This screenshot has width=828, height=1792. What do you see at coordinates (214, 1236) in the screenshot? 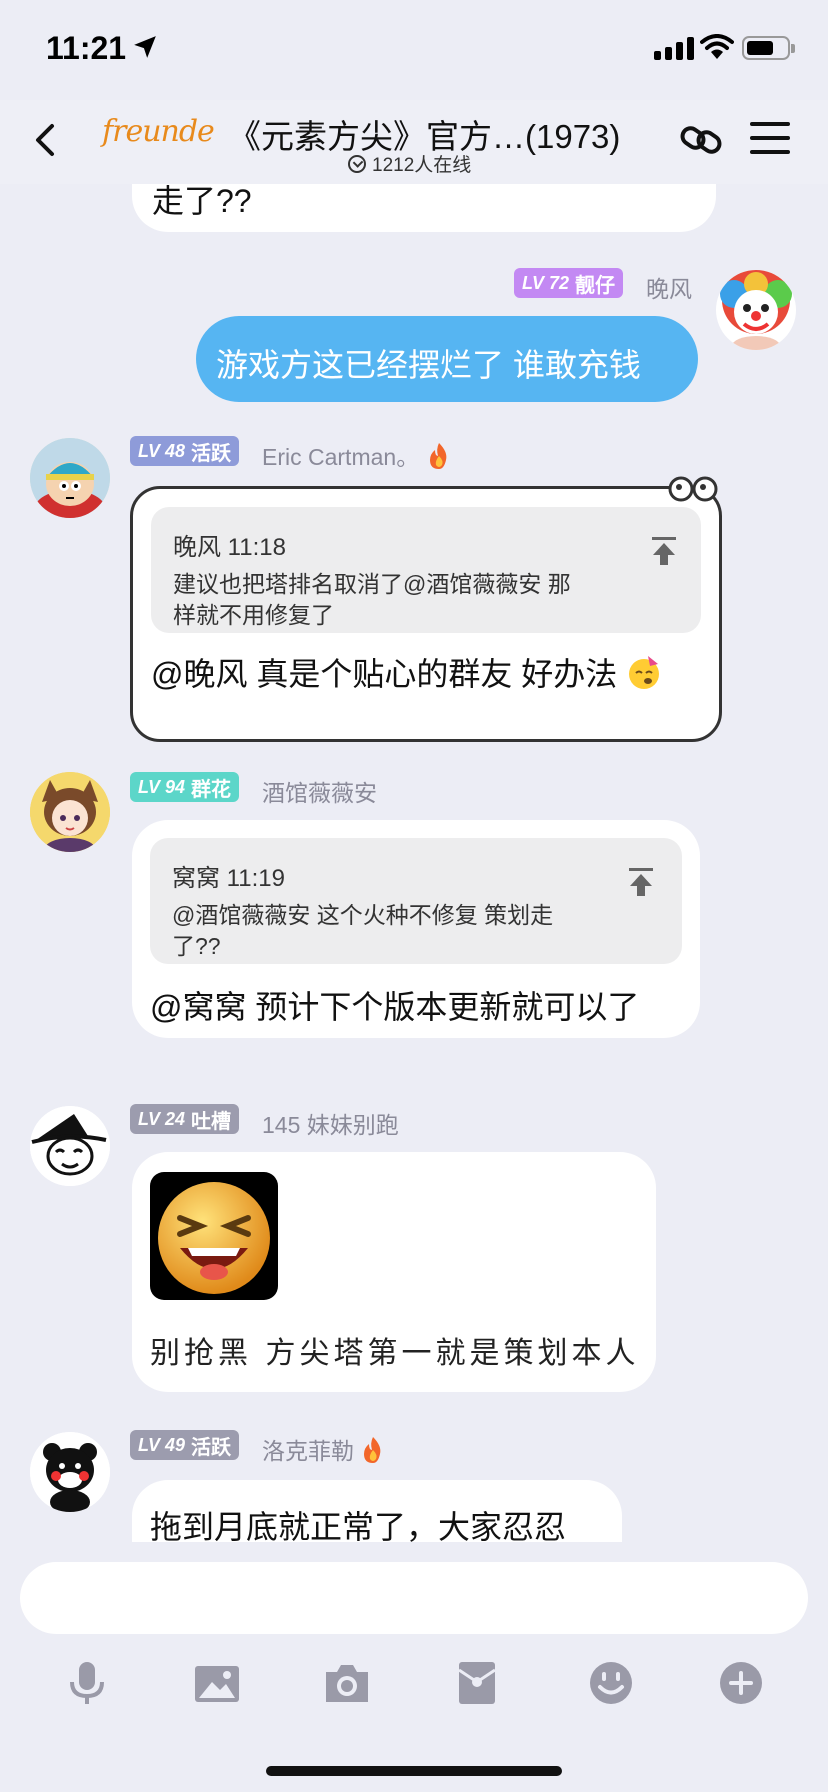
I see `laughing-sticker` at bounding box center [214, 1236].